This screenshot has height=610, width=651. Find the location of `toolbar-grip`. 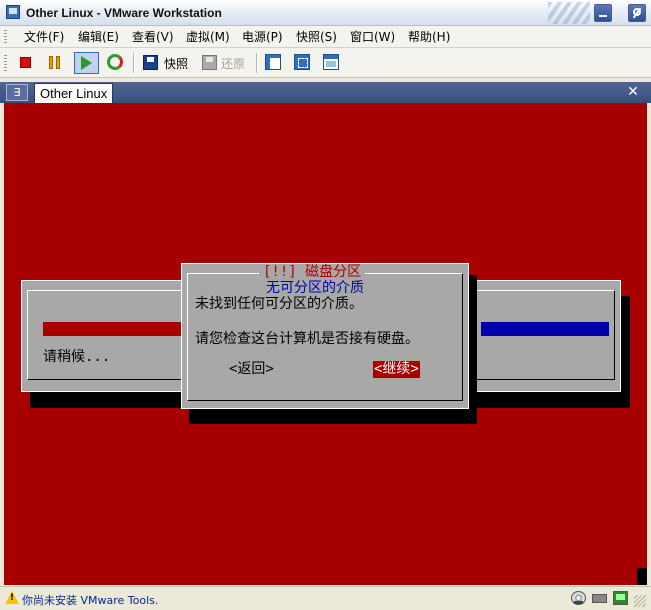

toolbar-grip is located at coordinates (5, 63).